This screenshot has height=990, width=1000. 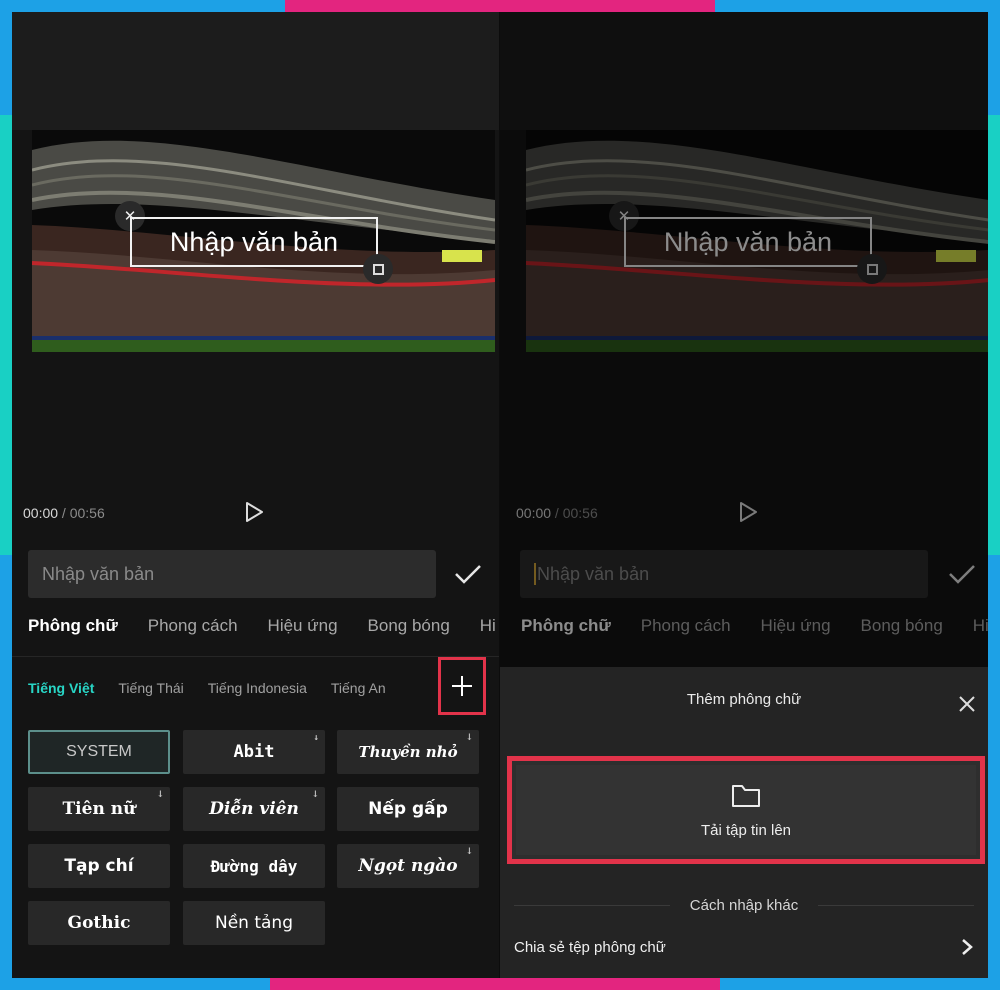 I want to click on frame-stripe-right, so click(x=994, y=335).